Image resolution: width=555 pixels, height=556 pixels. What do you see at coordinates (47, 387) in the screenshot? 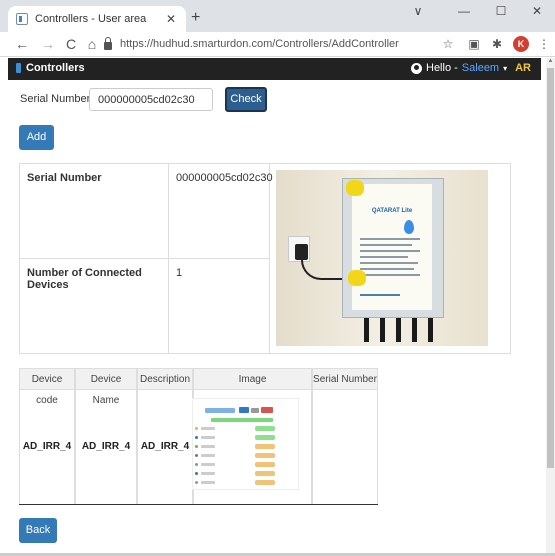
I see `column-header: Device code` at bounding box center [47, 387].